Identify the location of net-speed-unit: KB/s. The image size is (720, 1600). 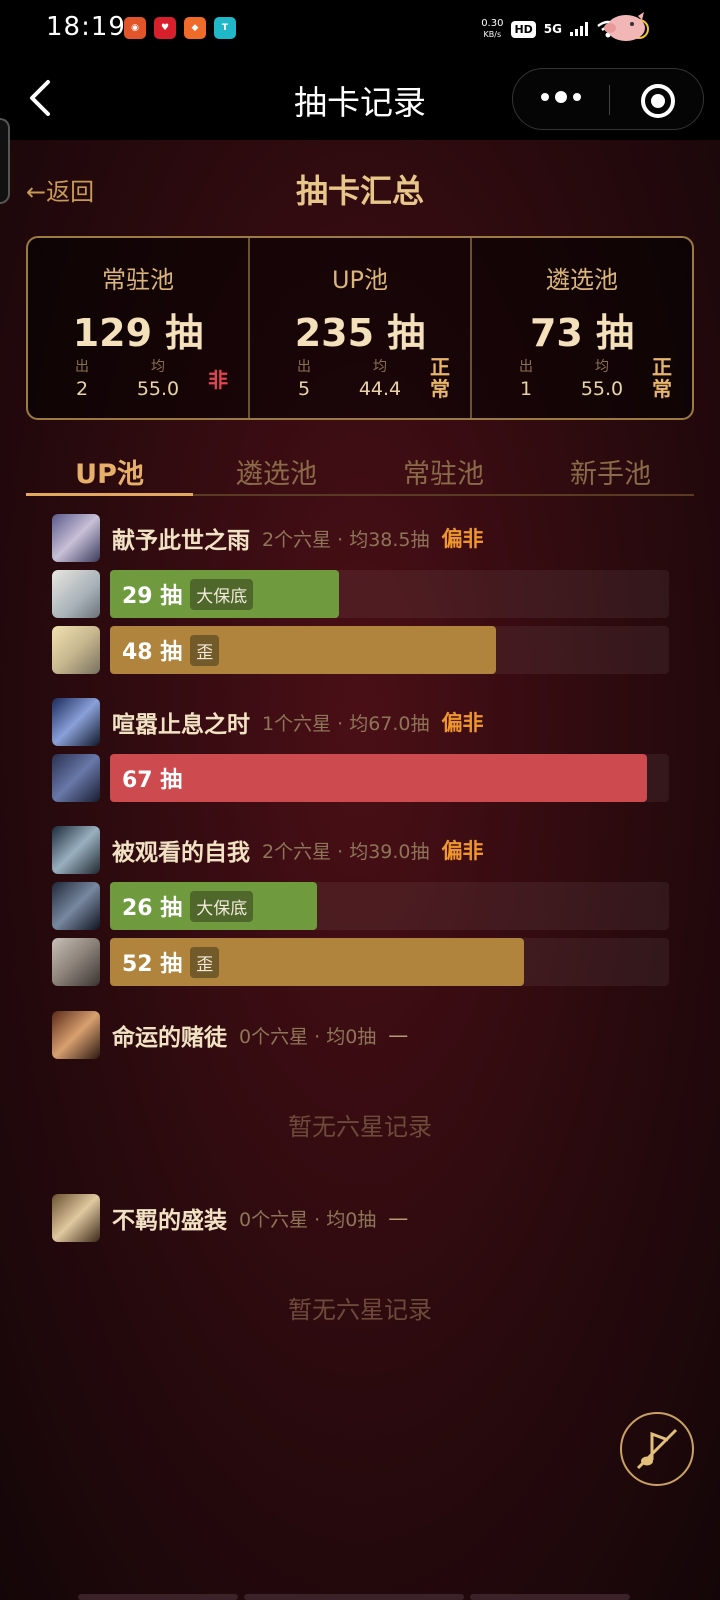
(492, 34).